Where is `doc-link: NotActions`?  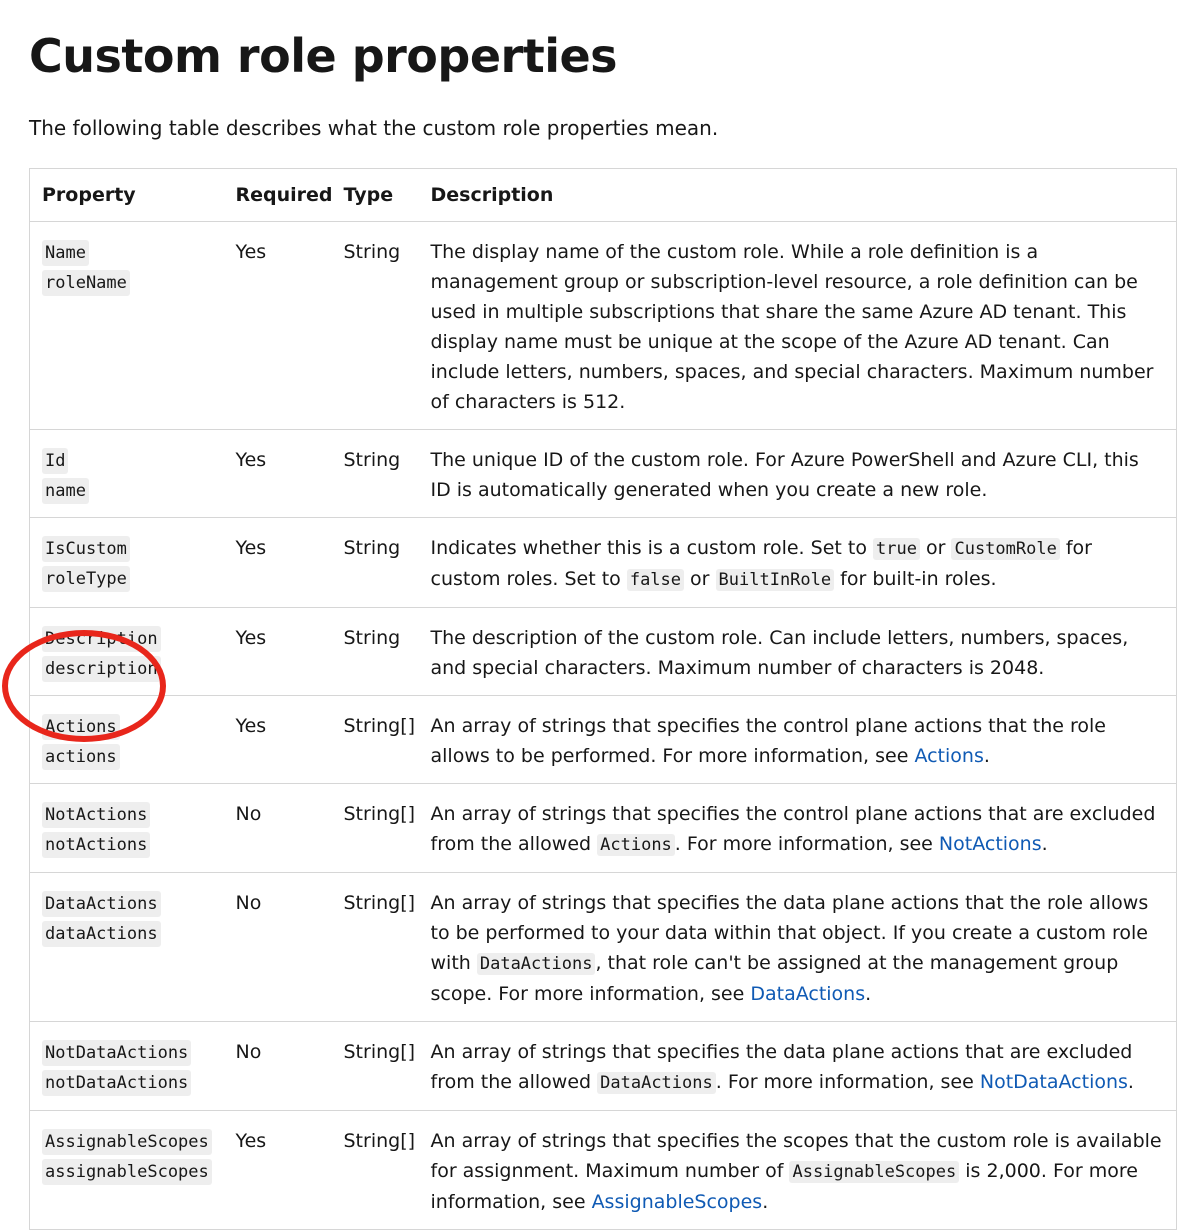 doc-link: NotActions is located at coordinates (990, 844).